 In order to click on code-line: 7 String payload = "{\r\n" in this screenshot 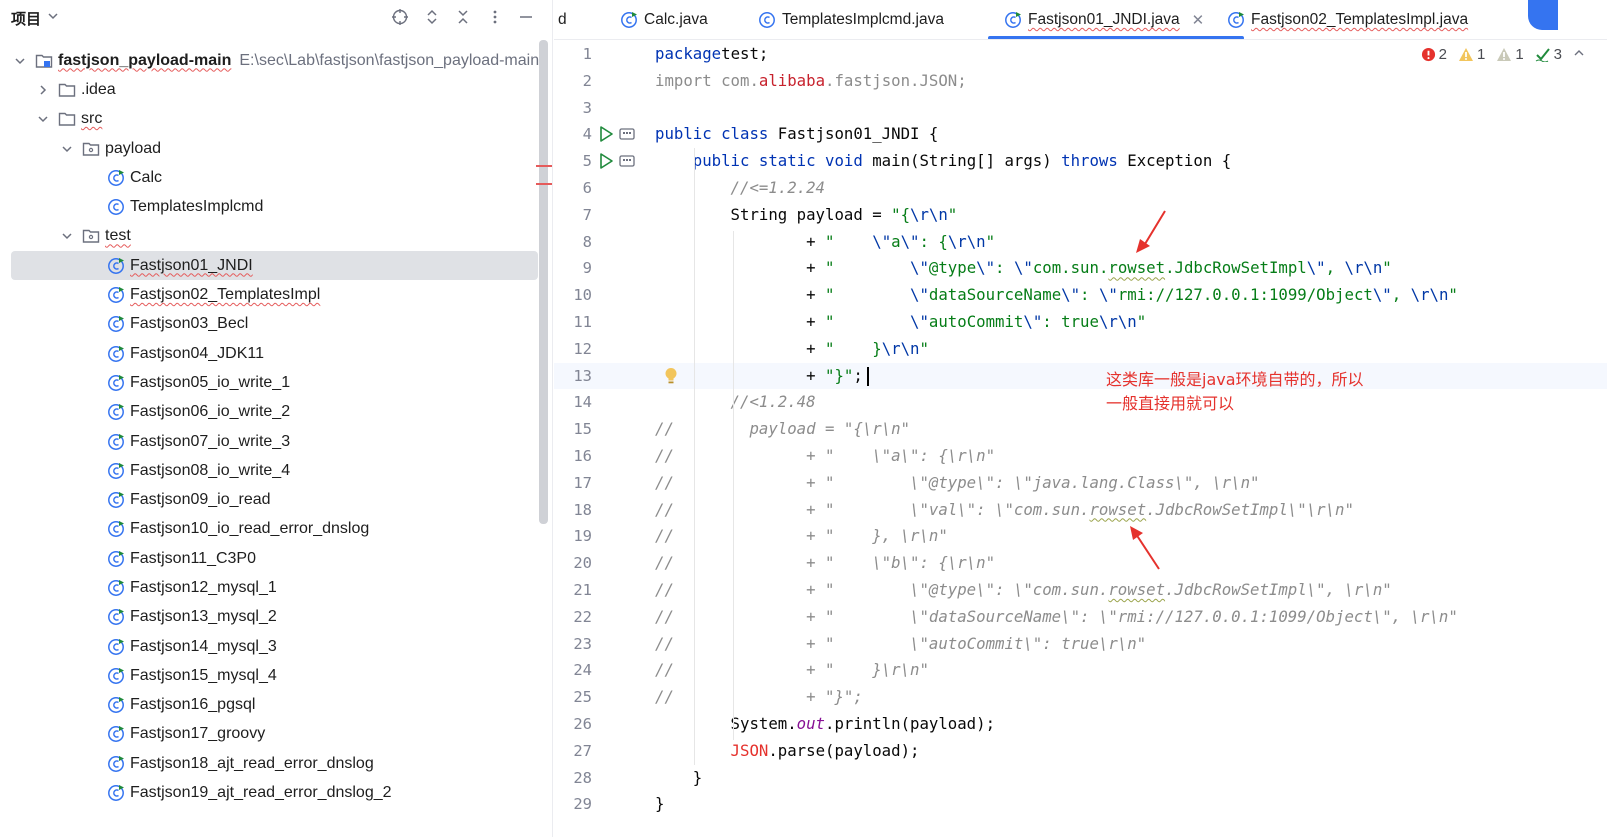, I will do `click(1080, 215)`.